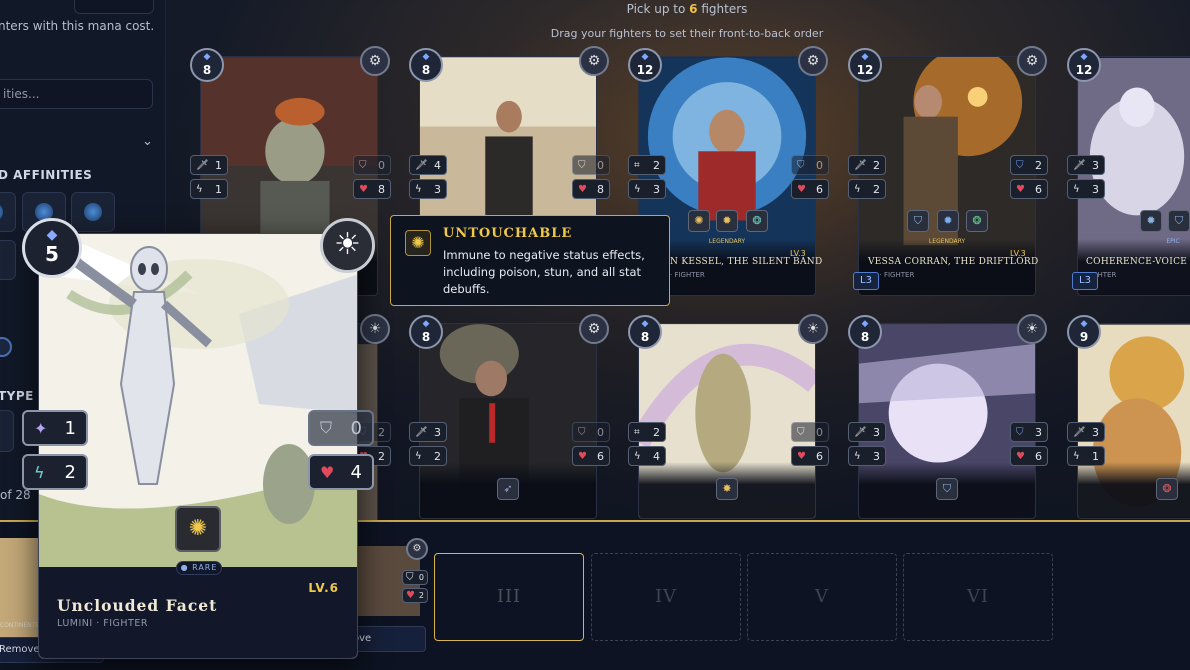 The width and height of the screenshot is (1190, 670). What do you see at coordinates (508, 233) in the screenshot?
I see `tooltip-title: UNTOUCHABLE` at bounding box center [508, 233].